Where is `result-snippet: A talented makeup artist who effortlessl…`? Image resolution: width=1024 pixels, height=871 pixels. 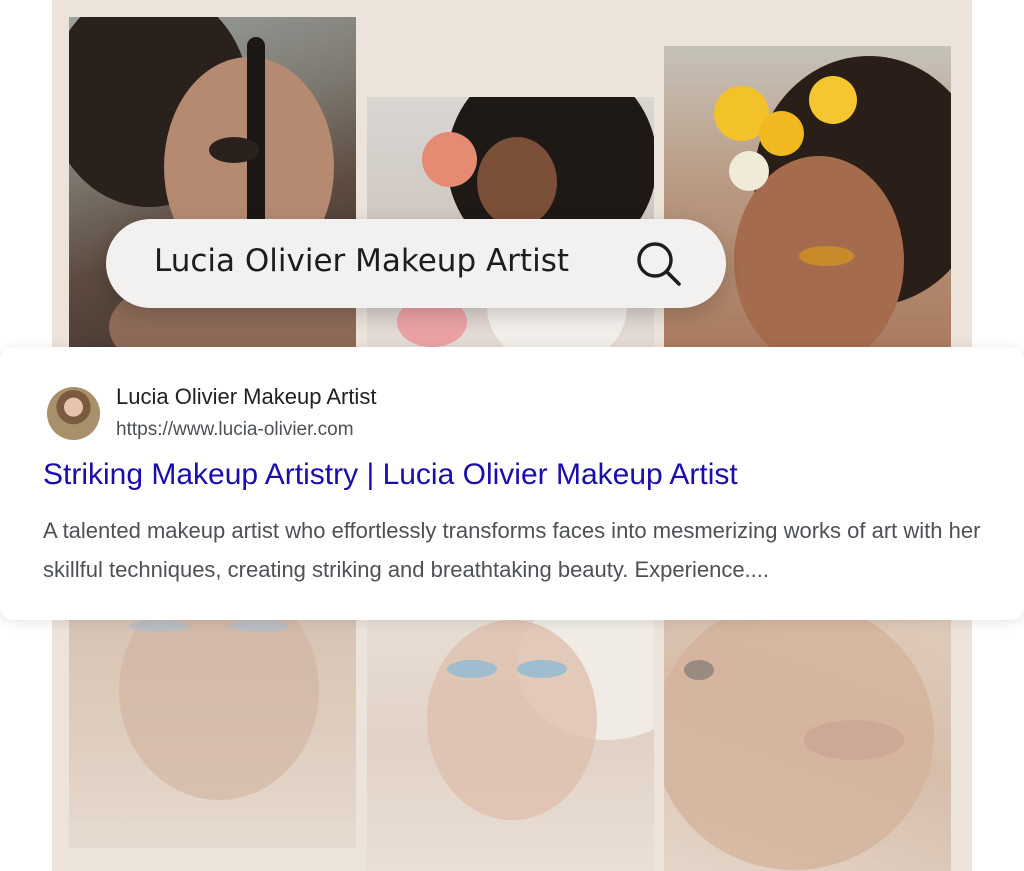 result-snippet: A talented makeup artist who effortlessl… is located at coordinates (512, 550).